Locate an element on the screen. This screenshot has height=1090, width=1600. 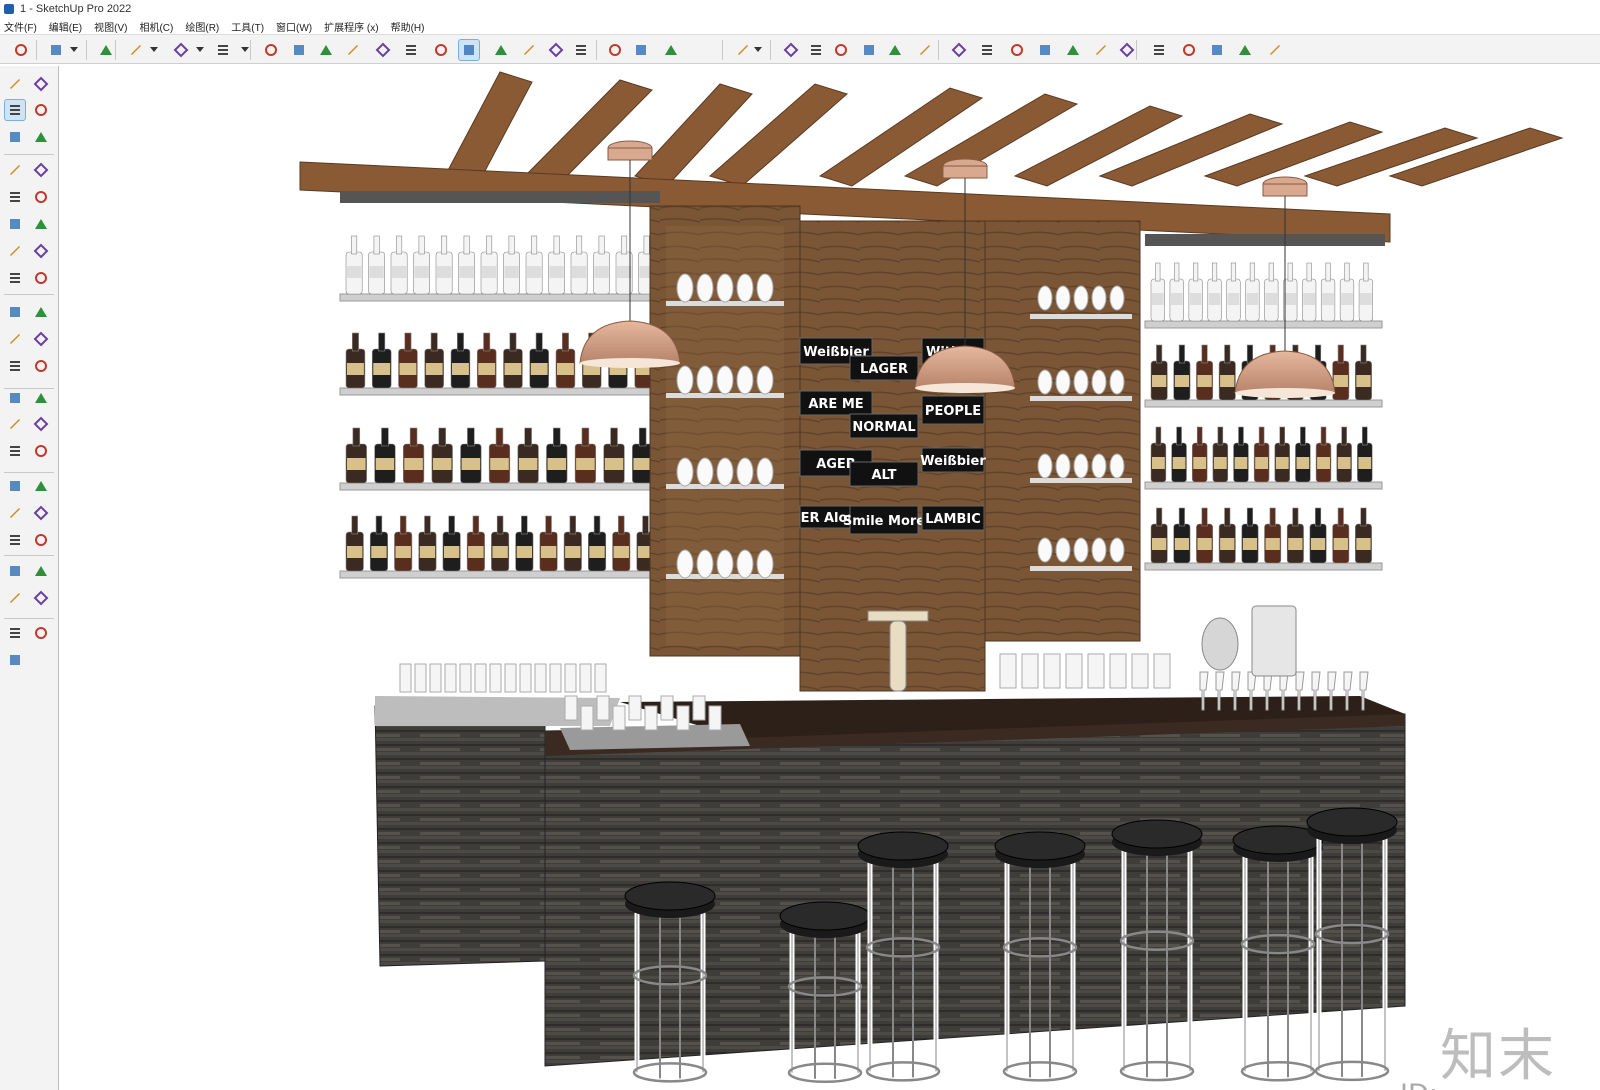
camera-icon is located at coordinates (987, 50).